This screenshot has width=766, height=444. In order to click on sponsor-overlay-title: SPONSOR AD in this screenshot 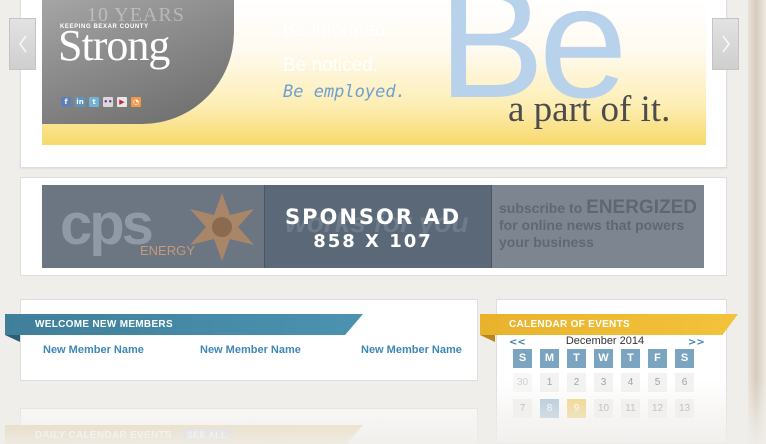, I will do `click(373, 217)`.